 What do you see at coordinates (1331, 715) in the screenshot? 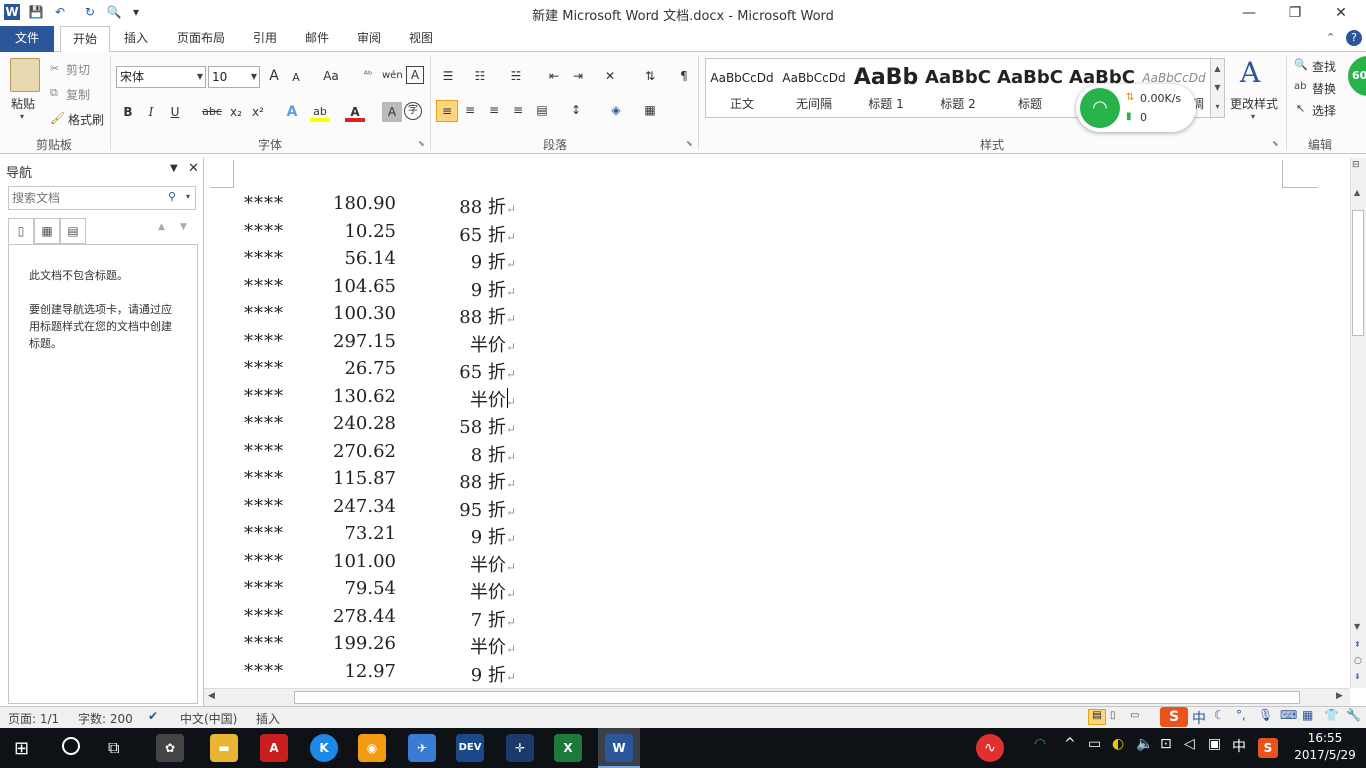
I see `ime-shirt-icon: 👕` at bounding box center [1331, 715].